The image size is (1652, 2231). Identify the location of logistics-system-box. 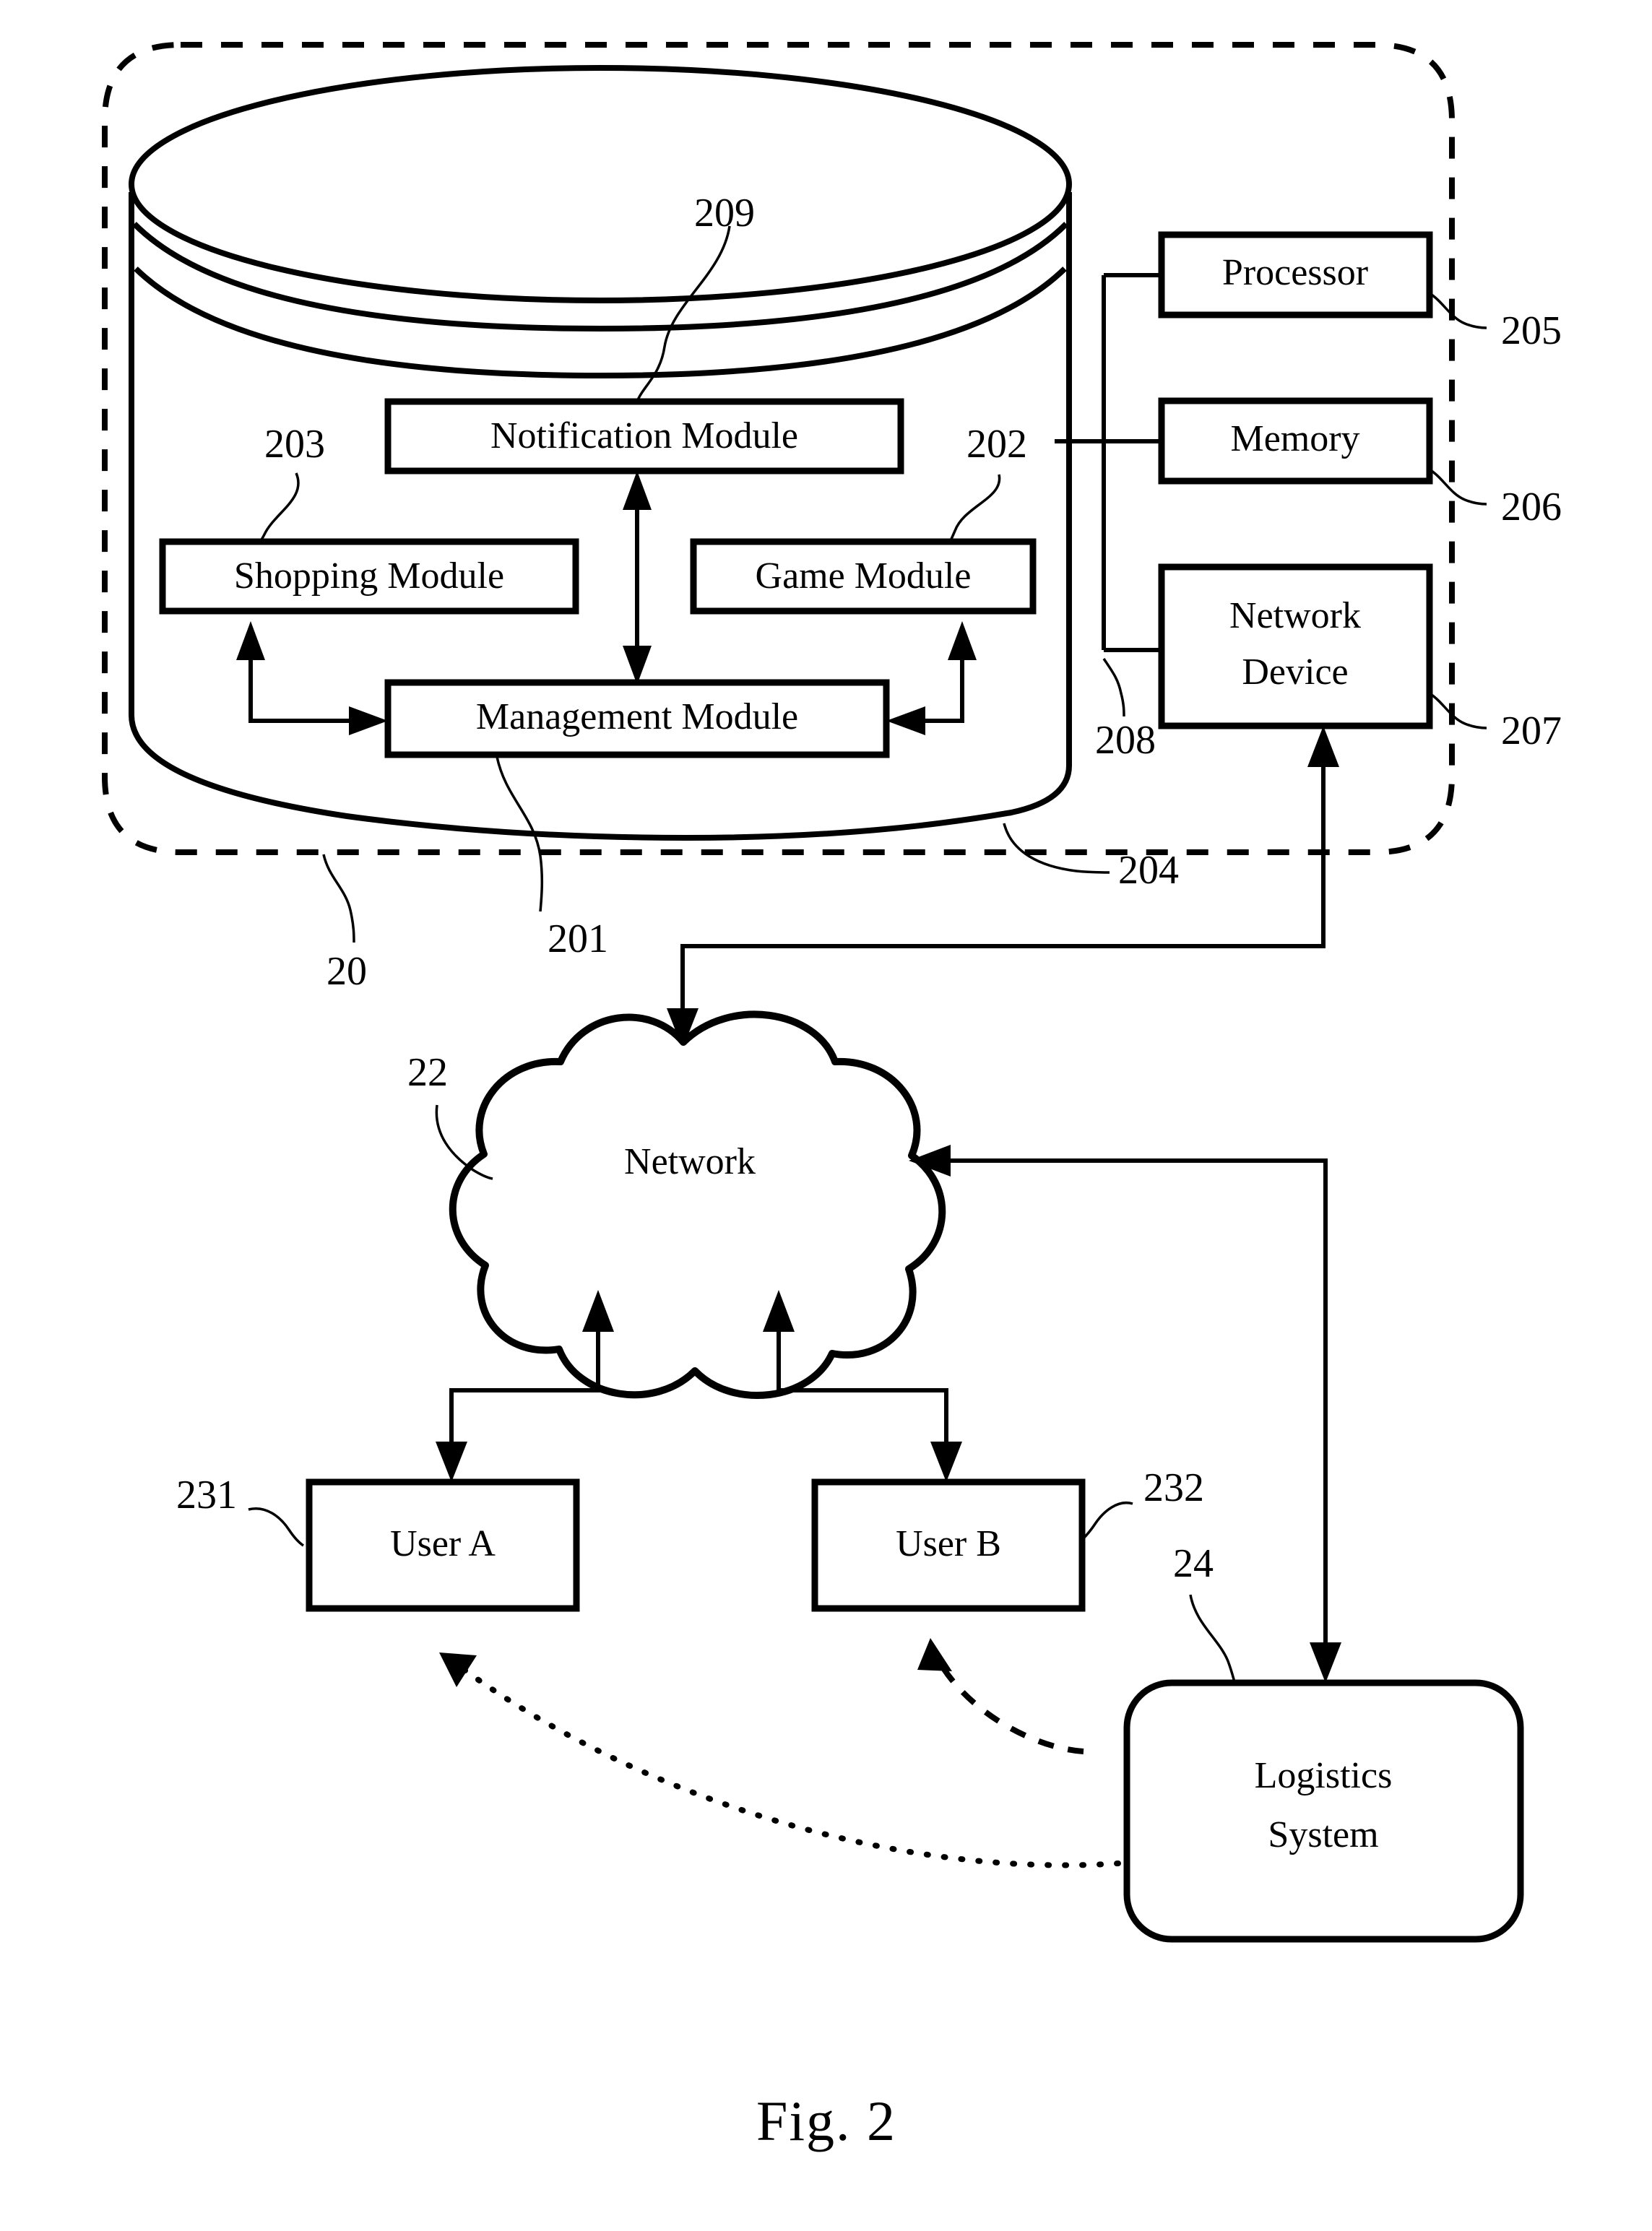
(1323, 1811).